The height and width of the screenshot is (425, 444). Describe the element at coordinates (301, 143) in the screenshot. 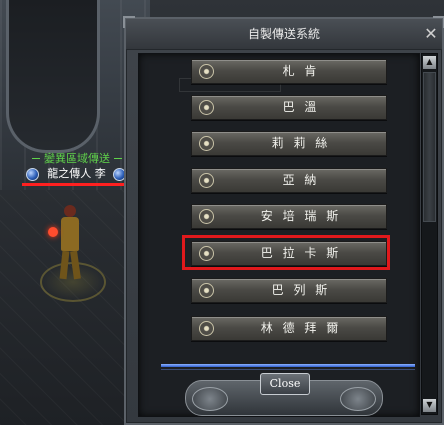

I see `destination-label: 莉 莉 絲` at that location.